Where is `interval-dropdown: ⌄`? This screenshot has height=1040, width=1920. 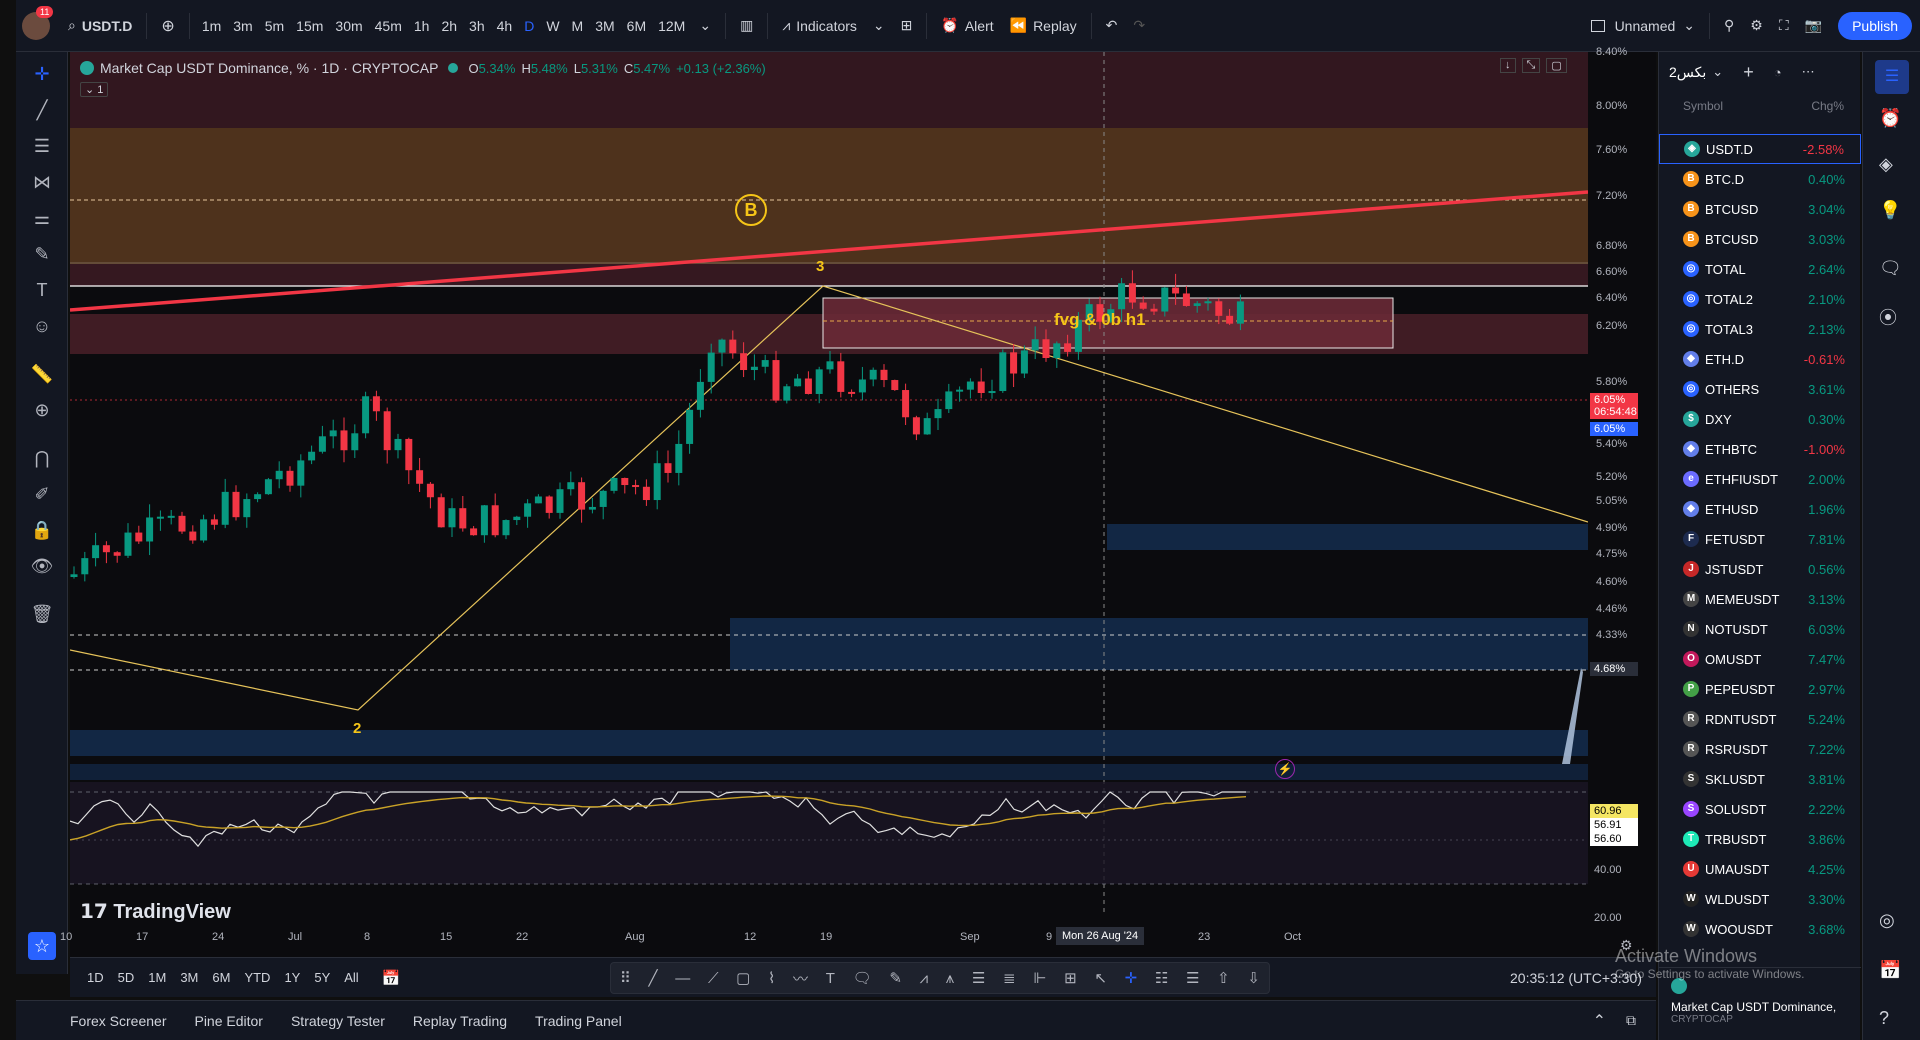 interval-dropdown: ⌄ is located at coordinates (705, 26).